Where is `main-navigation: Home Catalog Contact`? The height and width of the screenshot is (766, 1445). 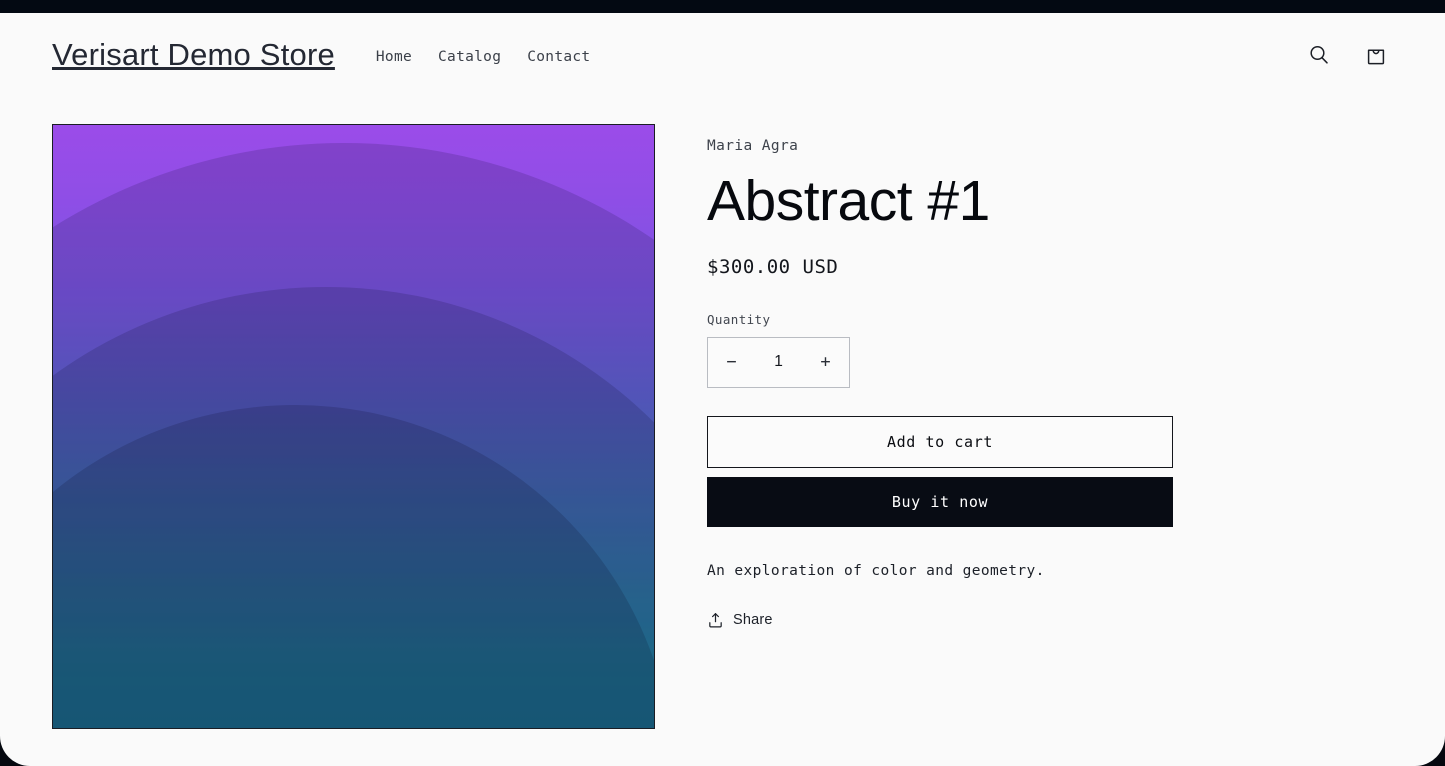 main-navigation: Home Catalog Contact is located at coordinates (483, 55).